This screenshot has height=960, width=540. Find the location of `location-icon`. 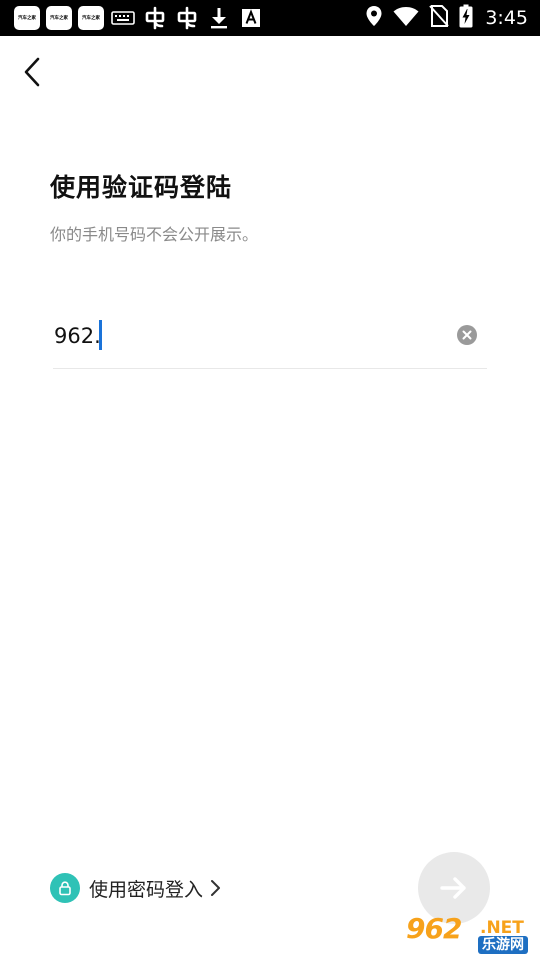

location-icon is located at coordinates (374, 18).